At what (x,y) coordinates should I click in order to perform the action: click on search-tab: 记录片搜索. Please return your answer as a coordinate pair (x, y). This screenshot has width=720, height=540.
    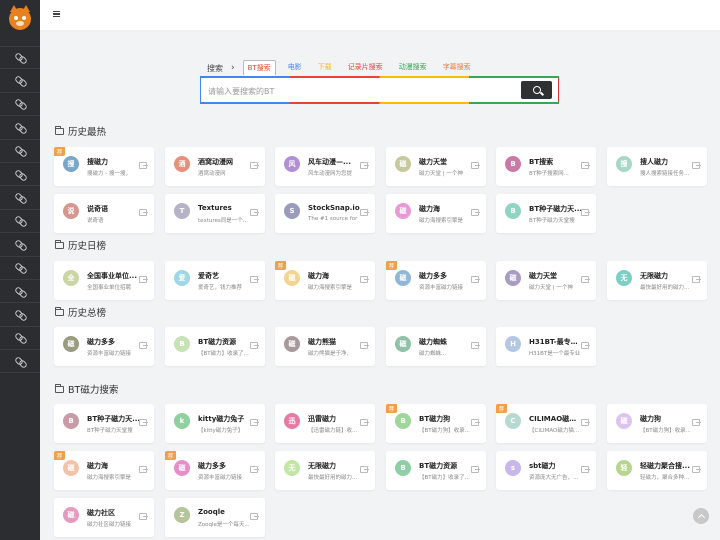
    Looking at the image, I should click on (365, 68).